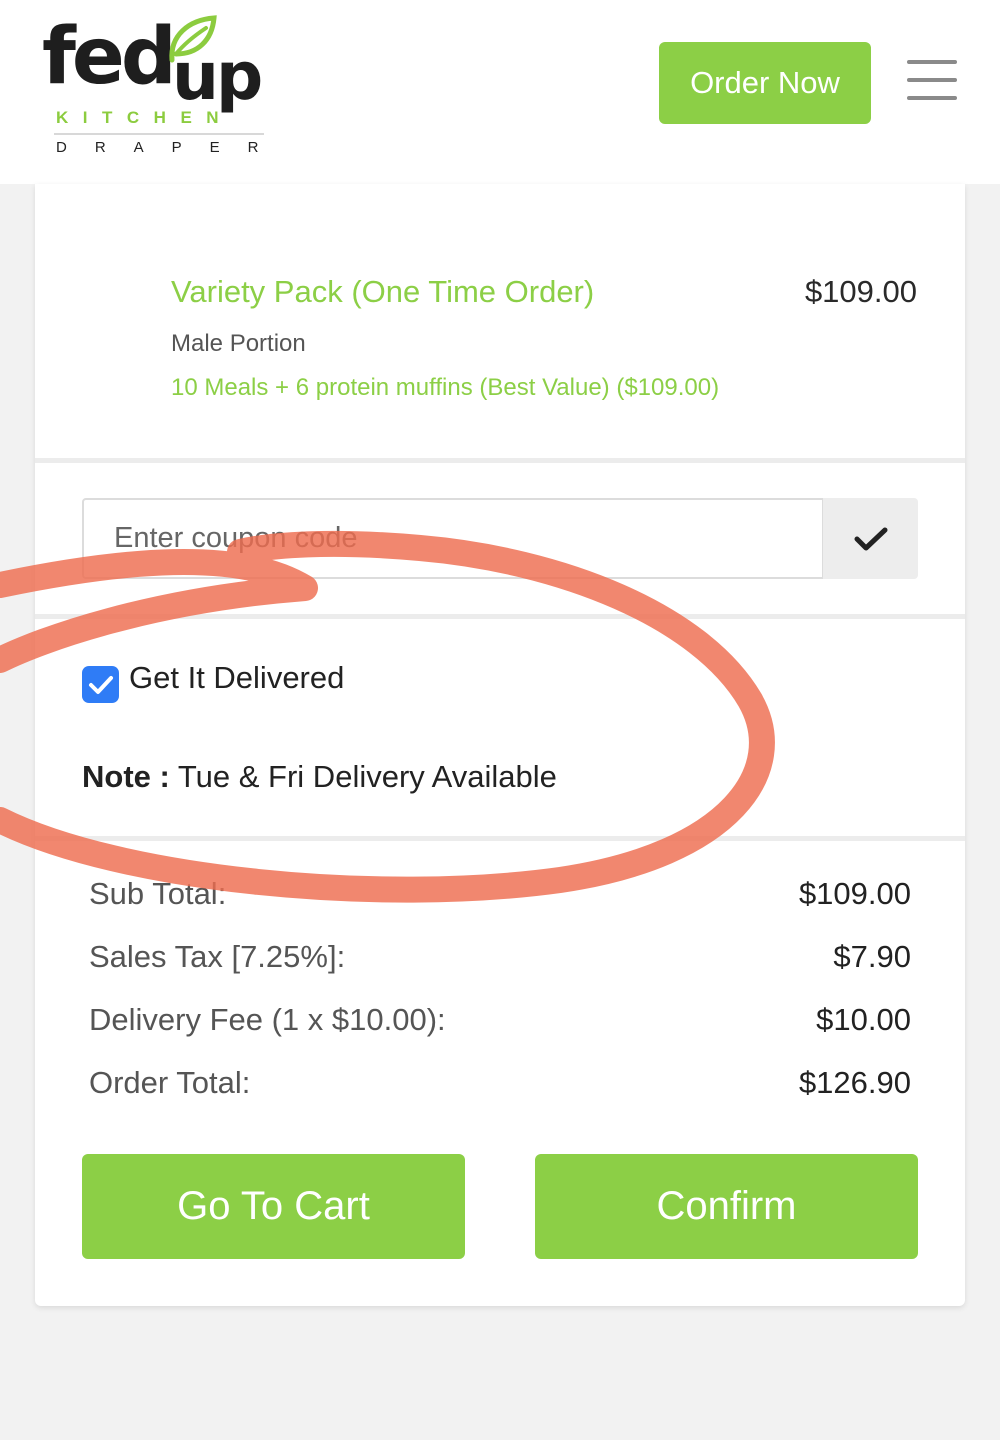  What do you see at coordinates (171, 147) in the screenshot?
I see `logo-word-draper: DRAPER` at bounding box center [171, 147].